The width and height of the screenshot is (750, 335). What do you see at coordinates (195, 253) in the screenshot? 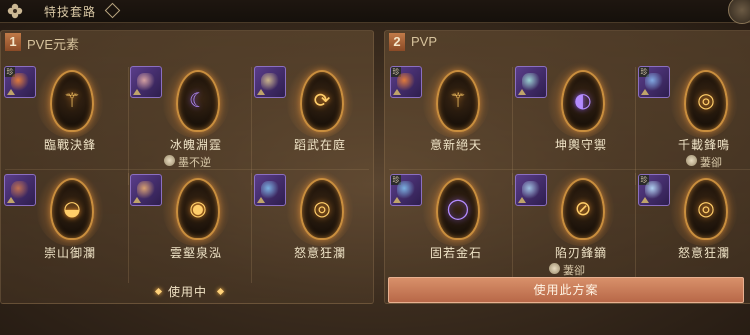
I see `skill-name: 雲壑泉泓` at bounding box center [195, 253].